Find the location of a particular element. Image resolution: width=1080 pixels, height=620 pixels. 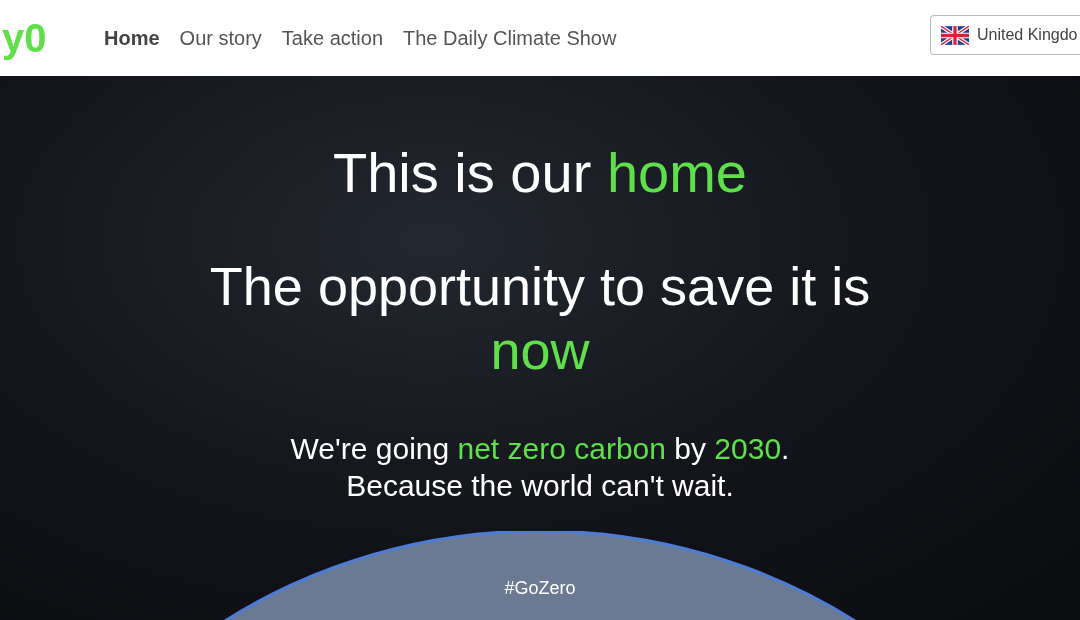

hero-subheadline: The opportunity to save it is now is located at coordinates (540, 318).